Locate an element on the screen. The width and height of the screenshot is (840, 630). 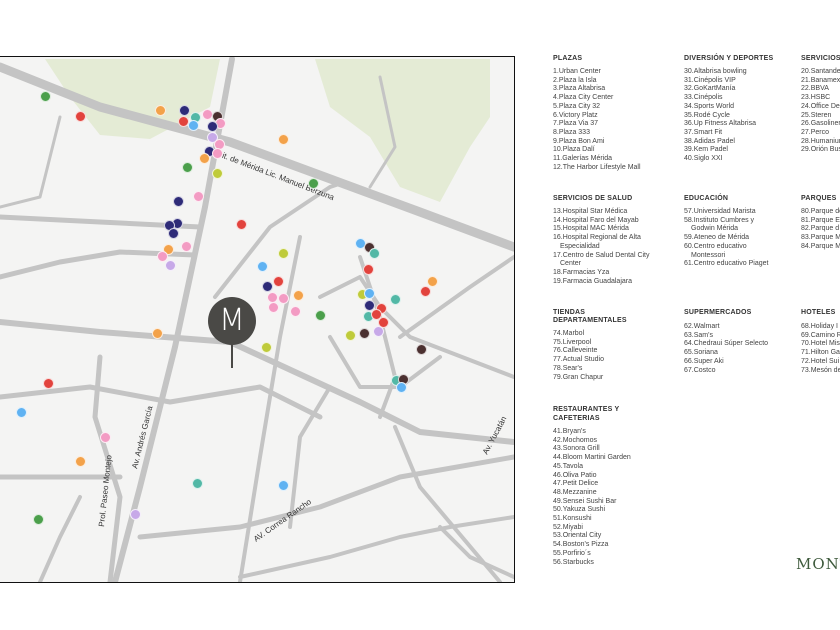
legend-item: Godwin Mérida is located at coordinates (715, 229).